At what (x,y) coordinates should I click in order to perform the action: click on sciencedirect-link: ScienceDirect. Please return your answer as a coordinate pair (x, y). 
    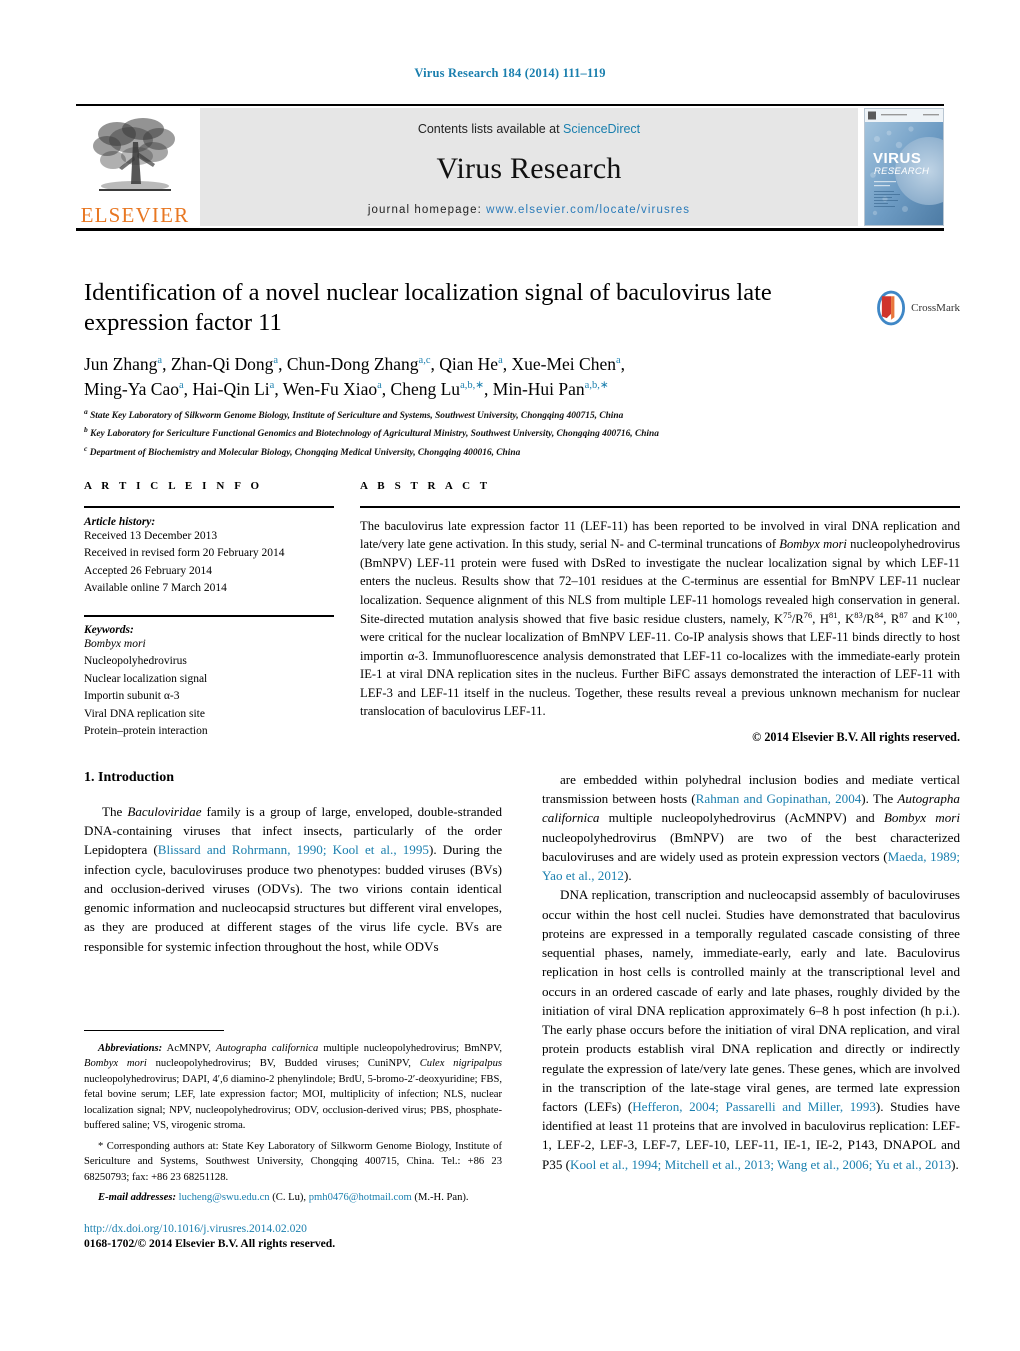
    Looking at the image, I should click on (601, 129).